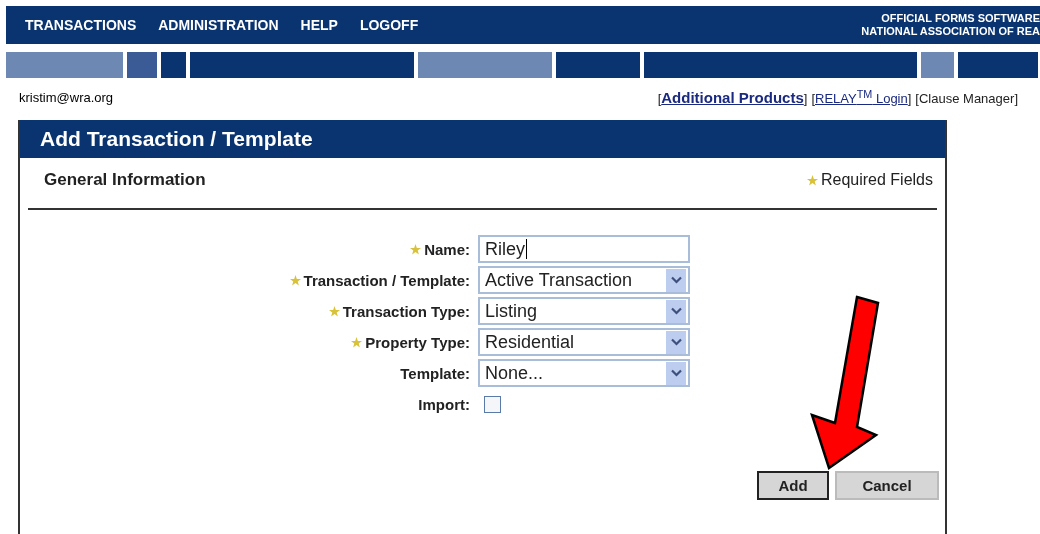 Image resolution: width=1040 pixels, height=534 pixels. What do you see at coordinates (732, 98) in the screenshot?
I see `header-link: Additional Products` at bounding box center [732, 98].